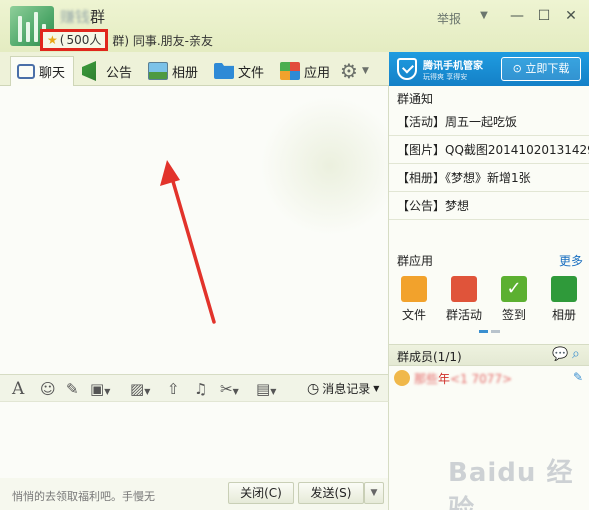 Image resolution: width=589 pixels, height=510 pixels. I want to click on group-info-row: ★ (500人 群) 同事.朋友-亲友, so click(127, 40).